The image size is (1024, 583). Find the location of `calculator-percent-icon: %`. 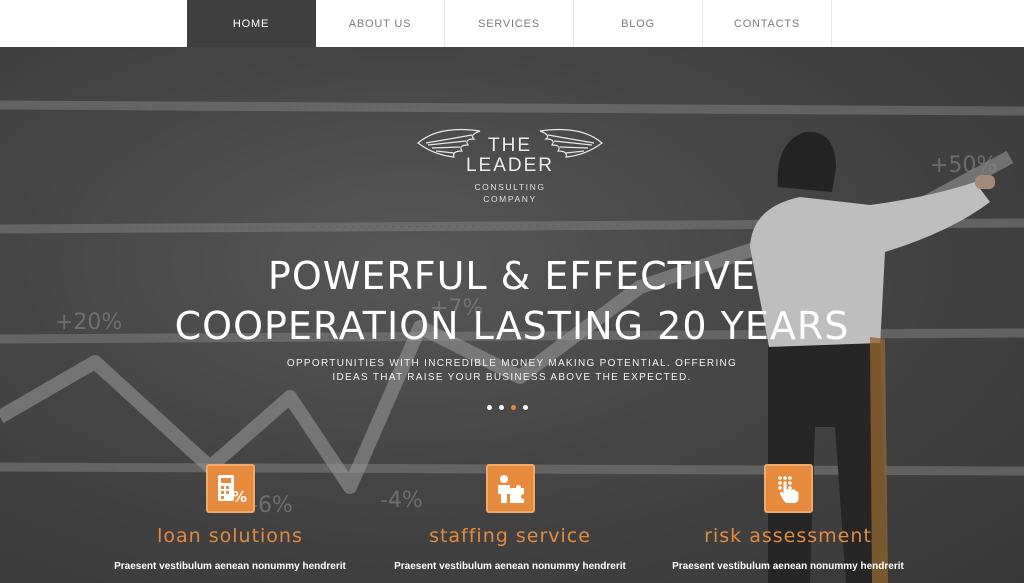

calculator-percent-icon: % is located at coordinates (230, 488).